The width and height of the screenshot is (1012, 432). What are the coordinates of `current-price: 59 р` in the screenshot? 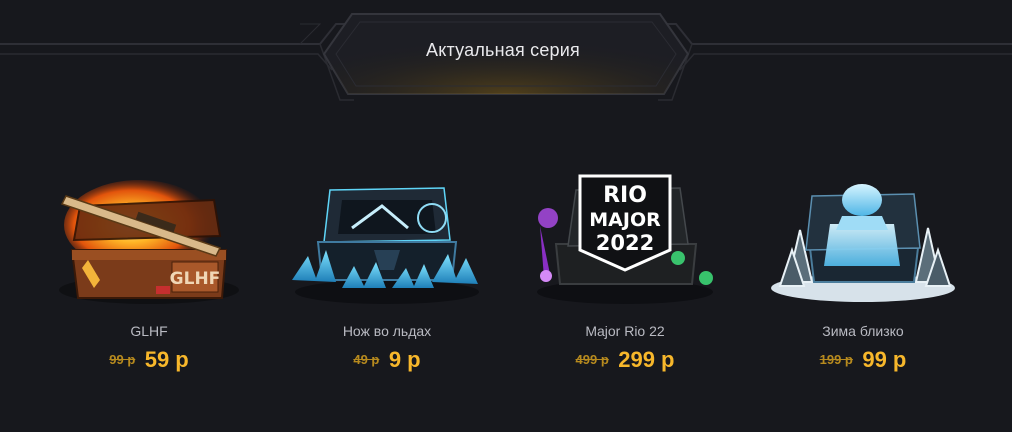 It's located at (166, 359).